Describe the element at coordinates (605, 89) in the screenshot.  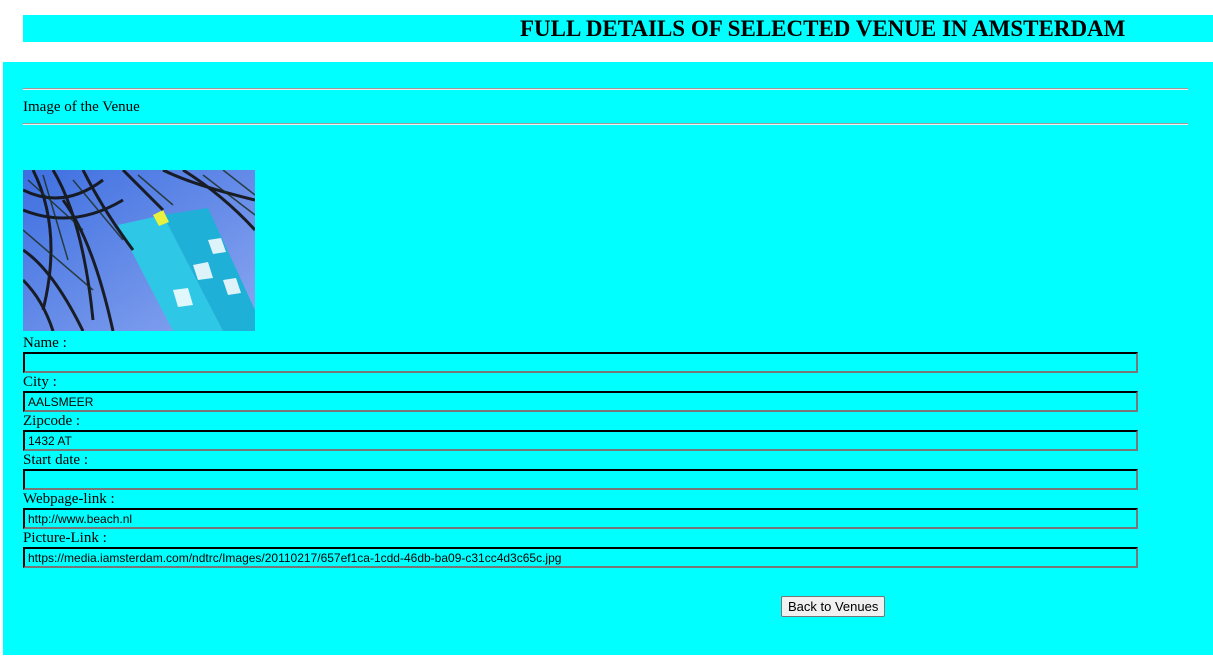
I see `divider-top` at that location.